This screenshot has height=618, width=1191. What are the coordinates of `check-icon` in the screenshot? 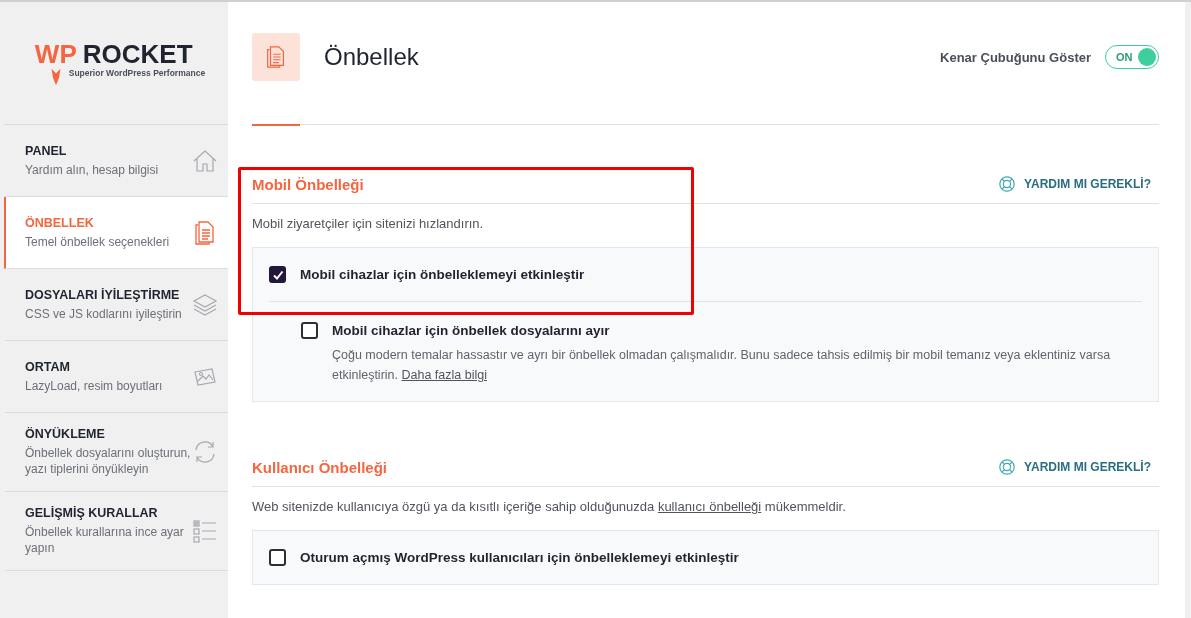 It's located at (277, 274).